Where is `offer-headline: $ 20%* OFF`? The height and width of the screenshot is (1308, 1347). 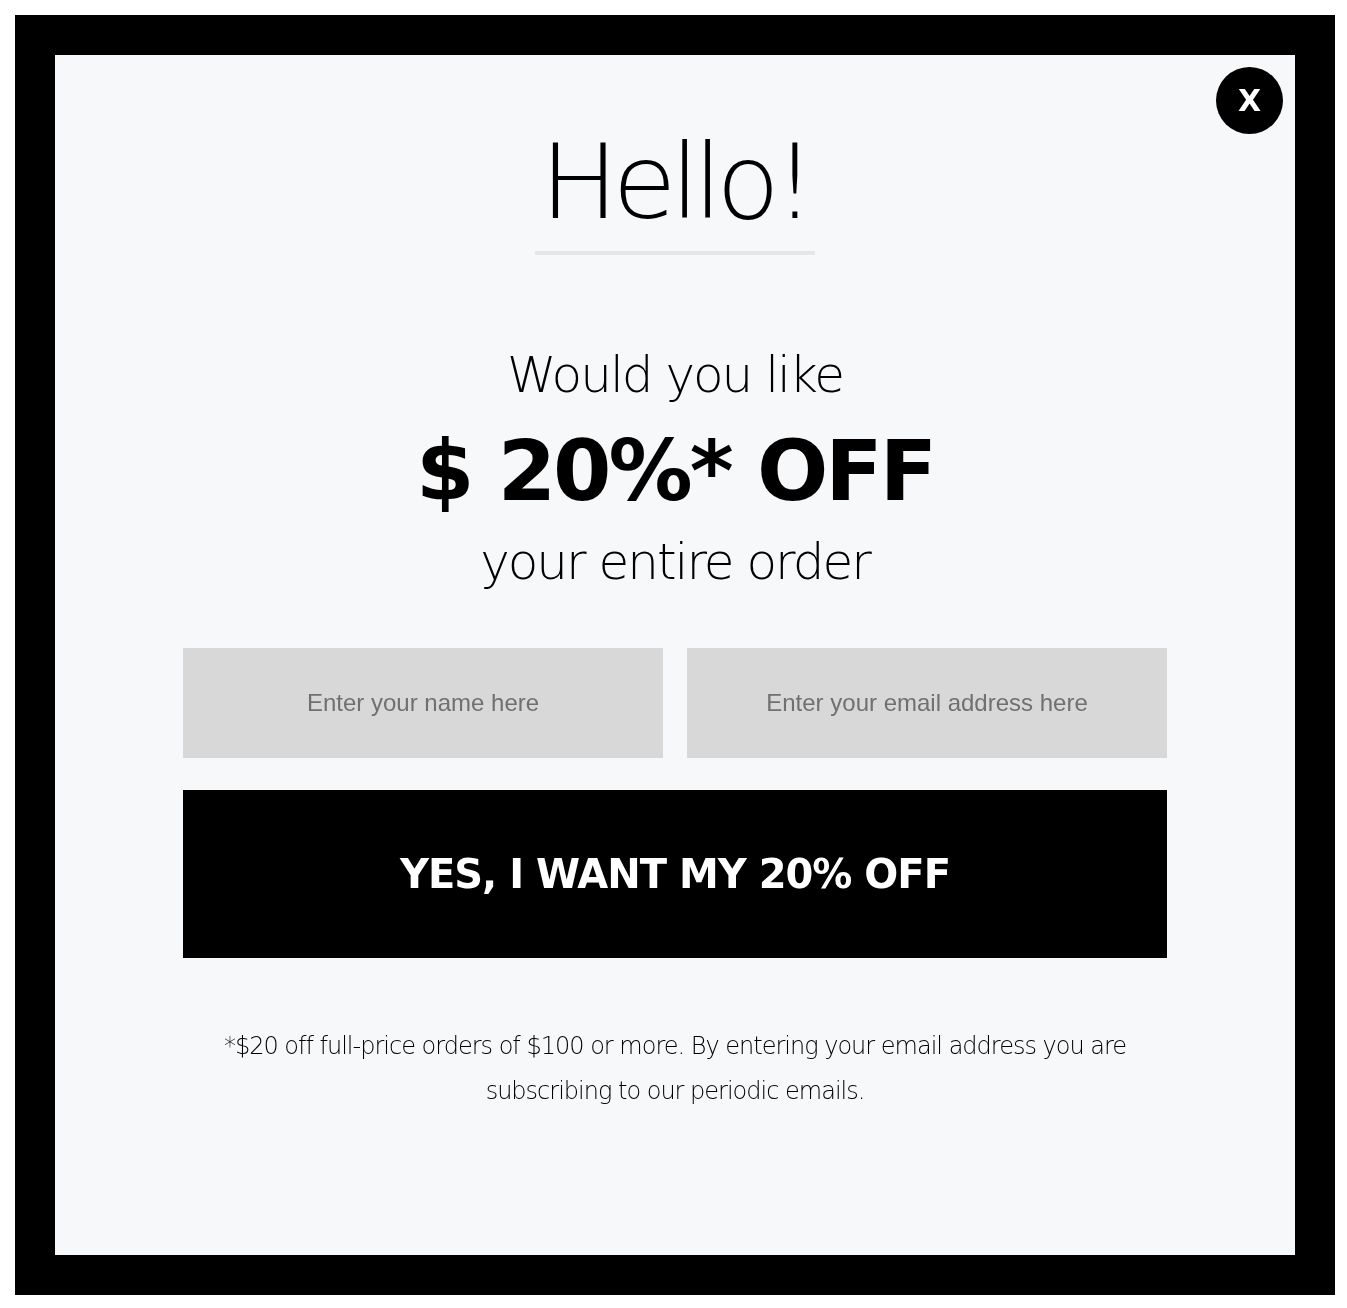
offer-headline: $ 20%* OFF is located at coordinates (675, 471).